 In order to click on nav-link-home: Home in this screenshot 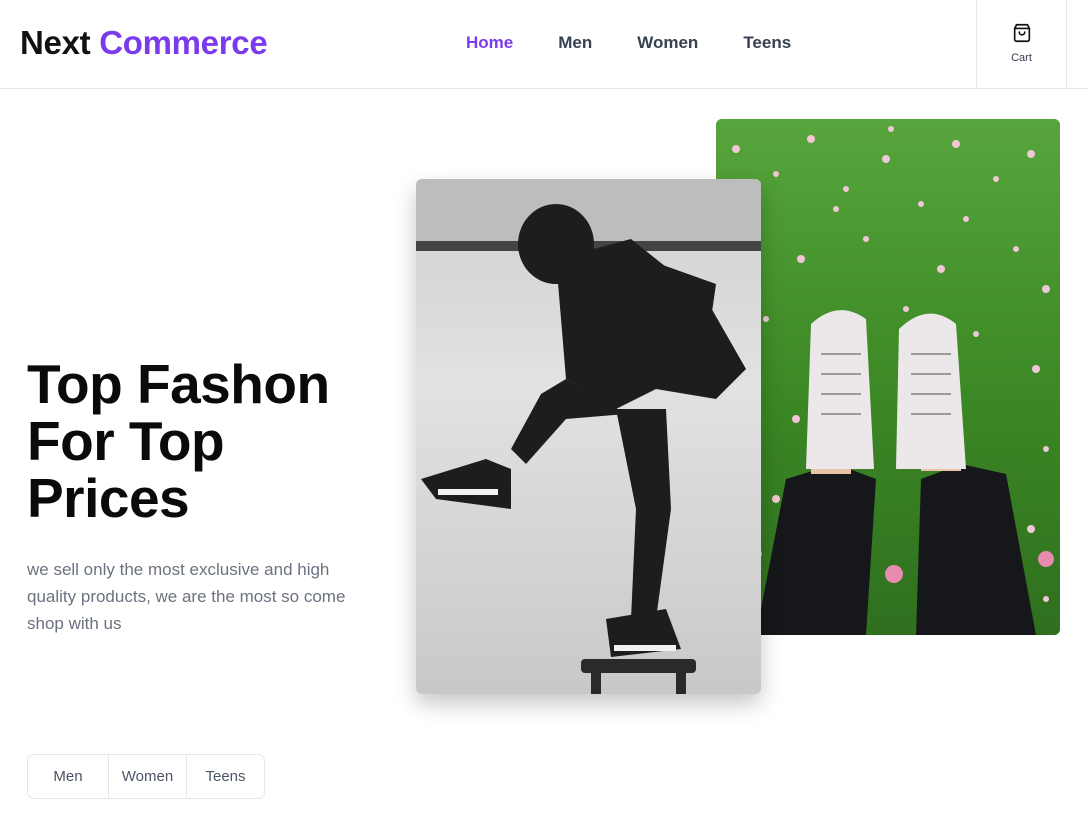, I will do `click(489, 43)`.